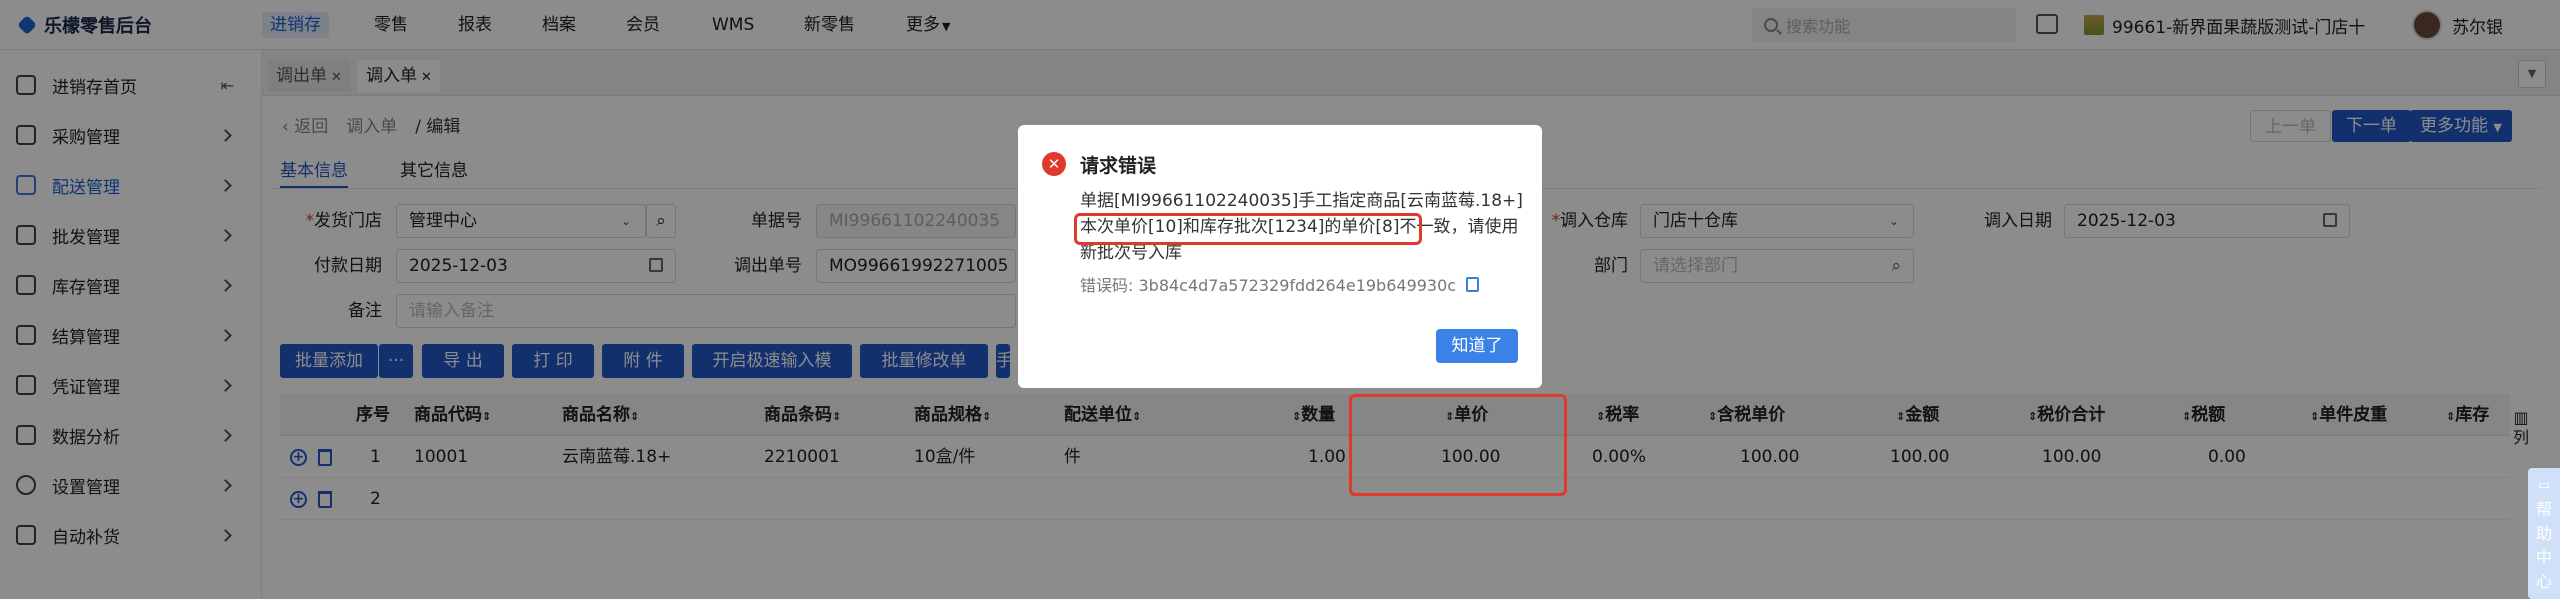  Describe the element at coordinates (1477, 346) in the screenshot. I see `acknowledge-button: 知道了` at that location.